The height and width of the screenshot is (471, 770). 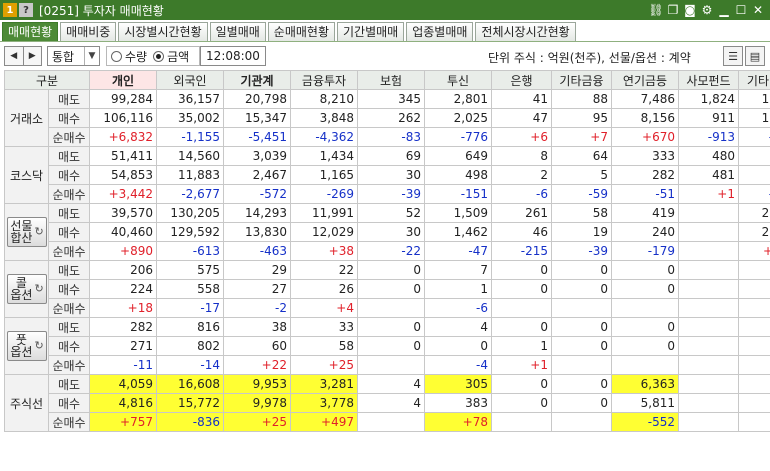 I want to click on radio-amount-label: 금액, so click(x=178, y=56).